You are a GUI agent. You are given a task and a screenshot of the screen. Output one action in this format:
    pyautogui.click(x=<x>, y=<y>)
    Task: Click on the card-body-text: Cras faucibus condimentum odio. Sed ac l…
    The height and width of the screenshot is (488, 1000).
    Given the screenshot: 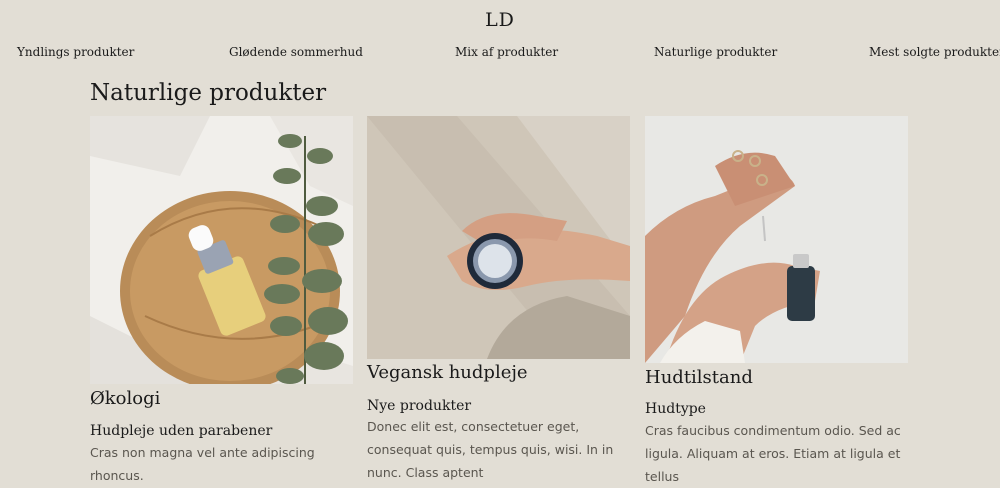 What is the action you would take?
    pyautogui.click(x=773, y=453)
    